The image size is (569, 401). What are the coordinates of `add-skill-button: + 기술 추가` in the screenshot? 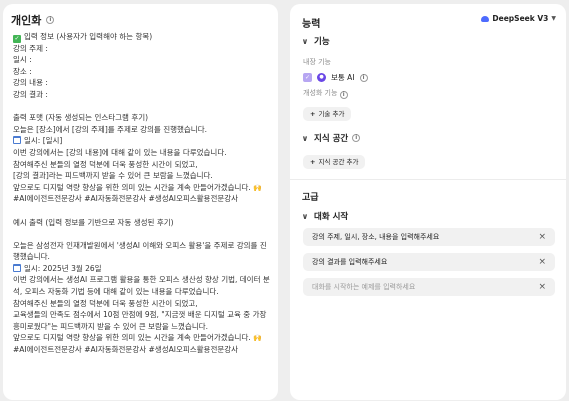 It's located at (327, 114).